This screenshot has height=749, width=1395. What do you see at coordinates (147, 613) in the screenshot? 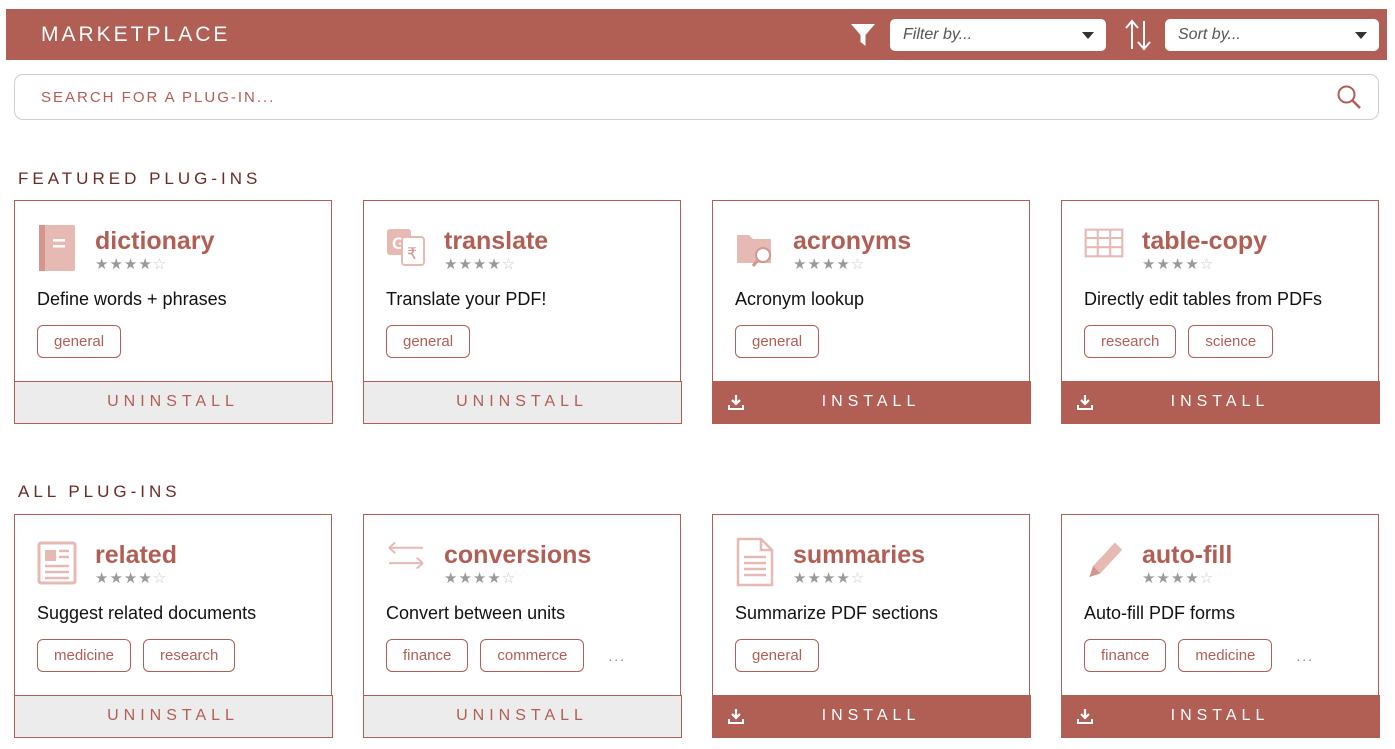
I see `plugin-description: Suggest related documents` at bounding box center [147, 613].